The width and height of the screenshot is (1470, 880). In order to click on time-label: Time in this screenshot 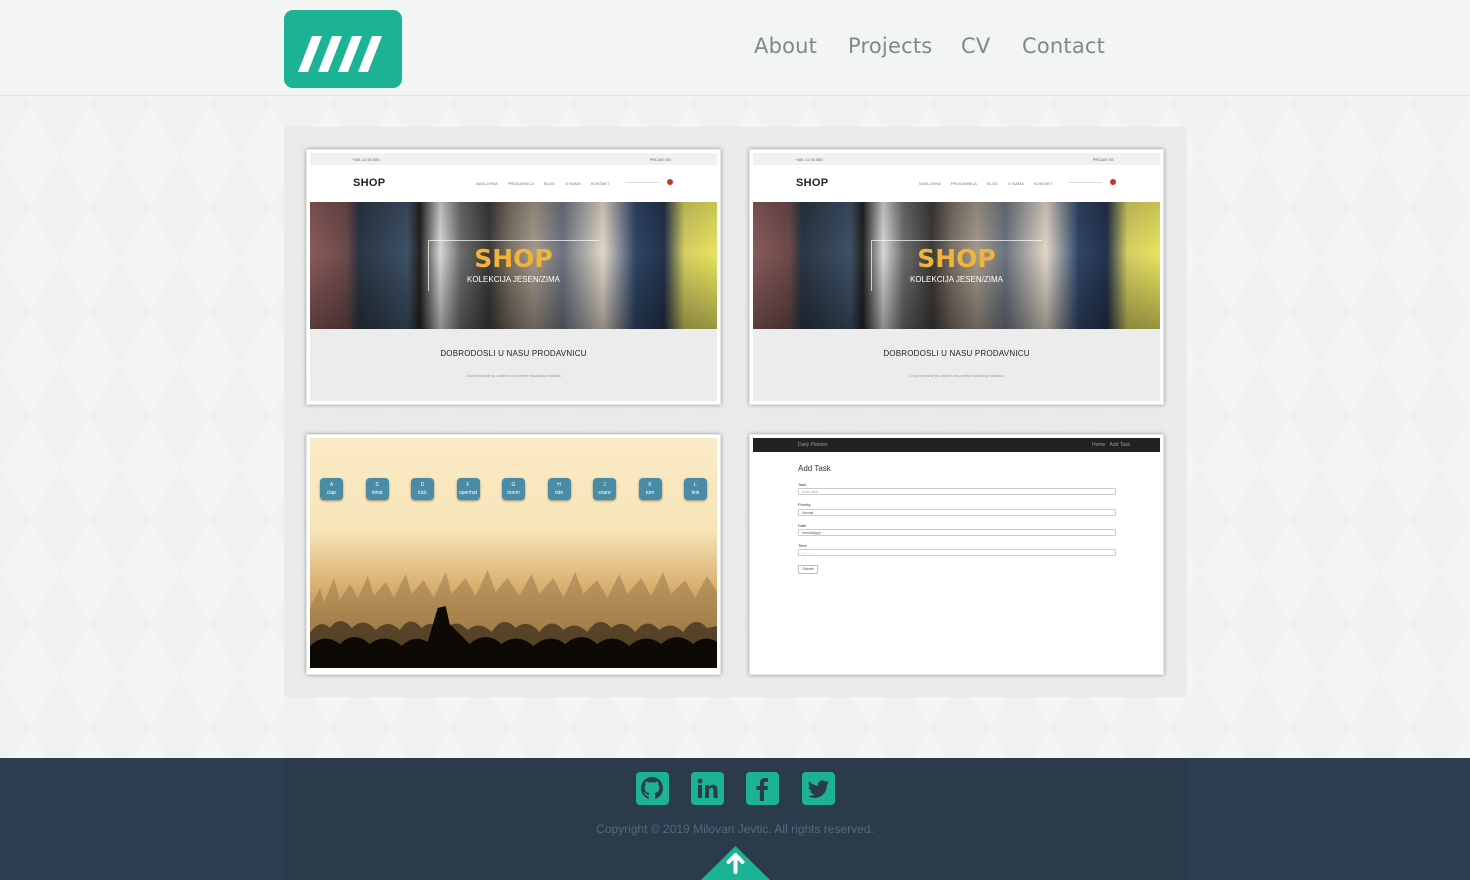, I will do `click(802, 545)`.